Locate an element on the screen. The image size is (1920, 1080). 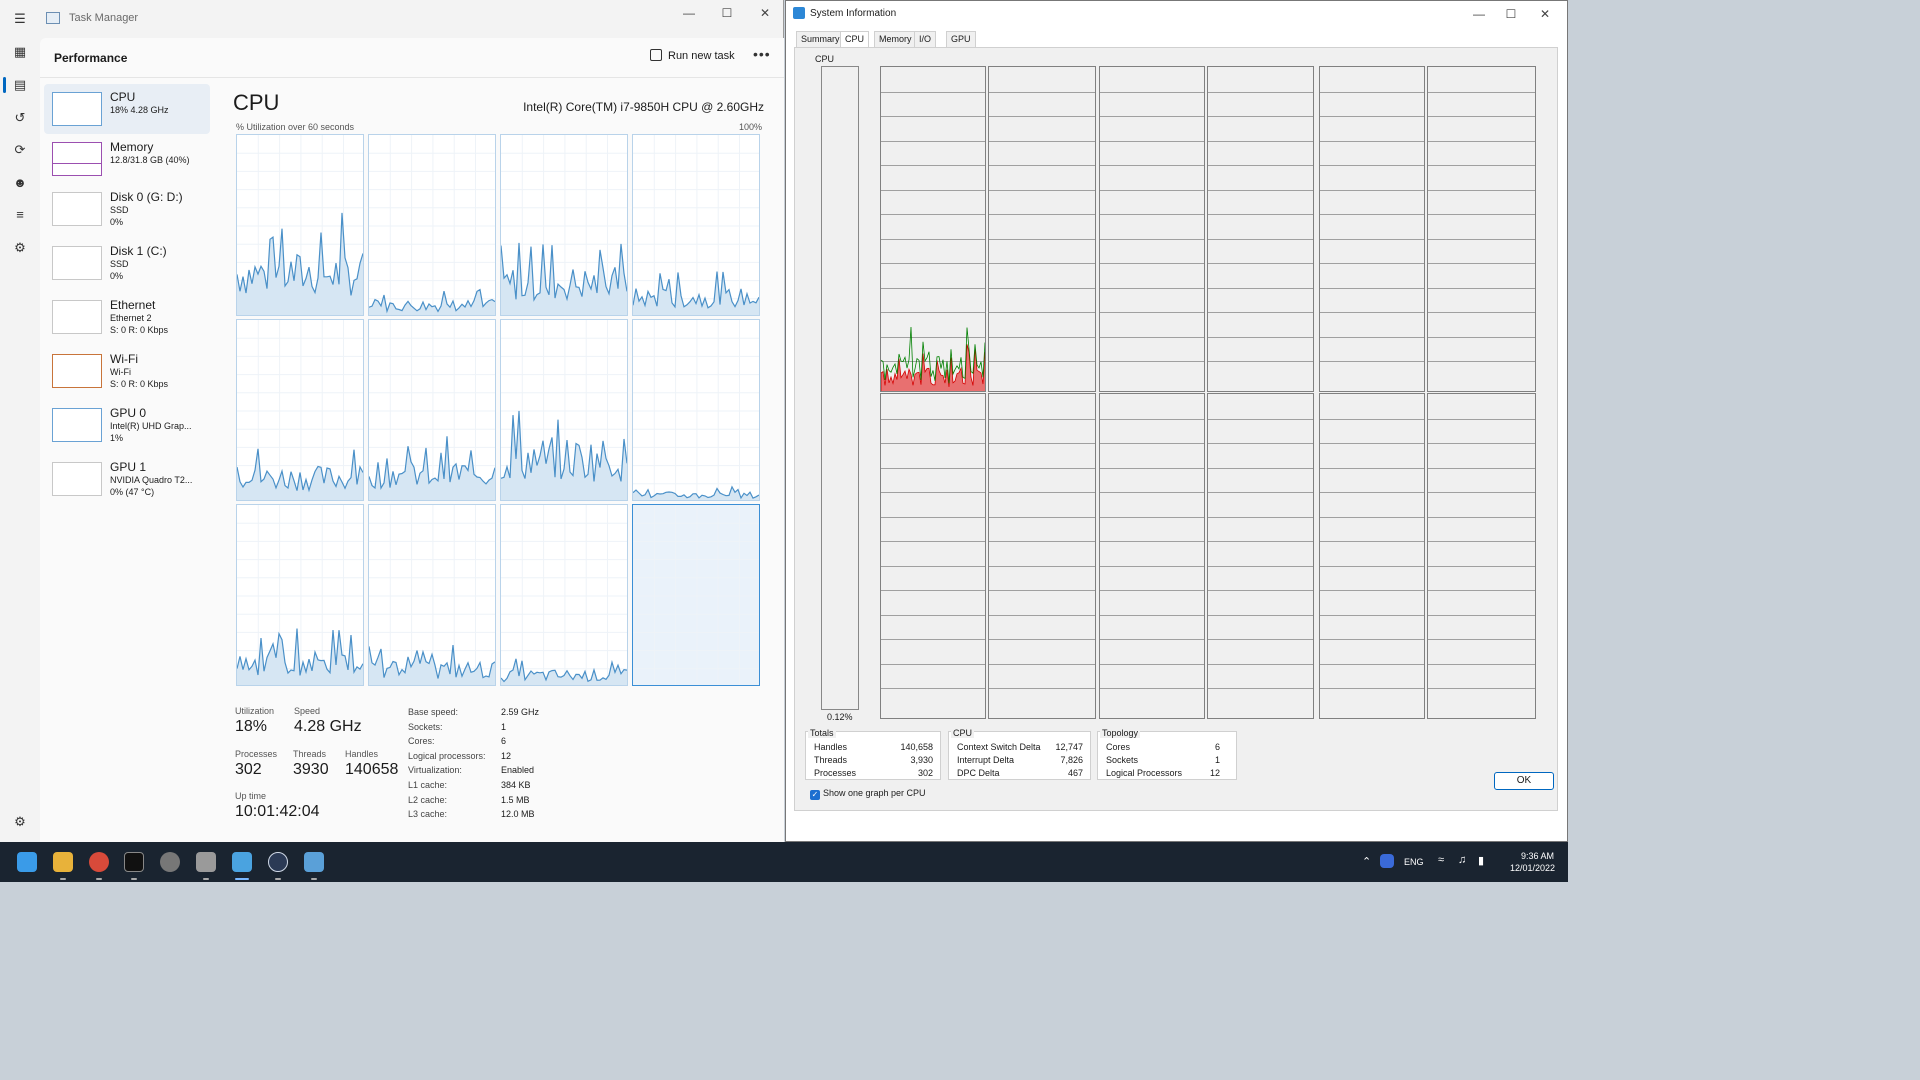
file-explorer-icon is located at coordinates (63, 862).